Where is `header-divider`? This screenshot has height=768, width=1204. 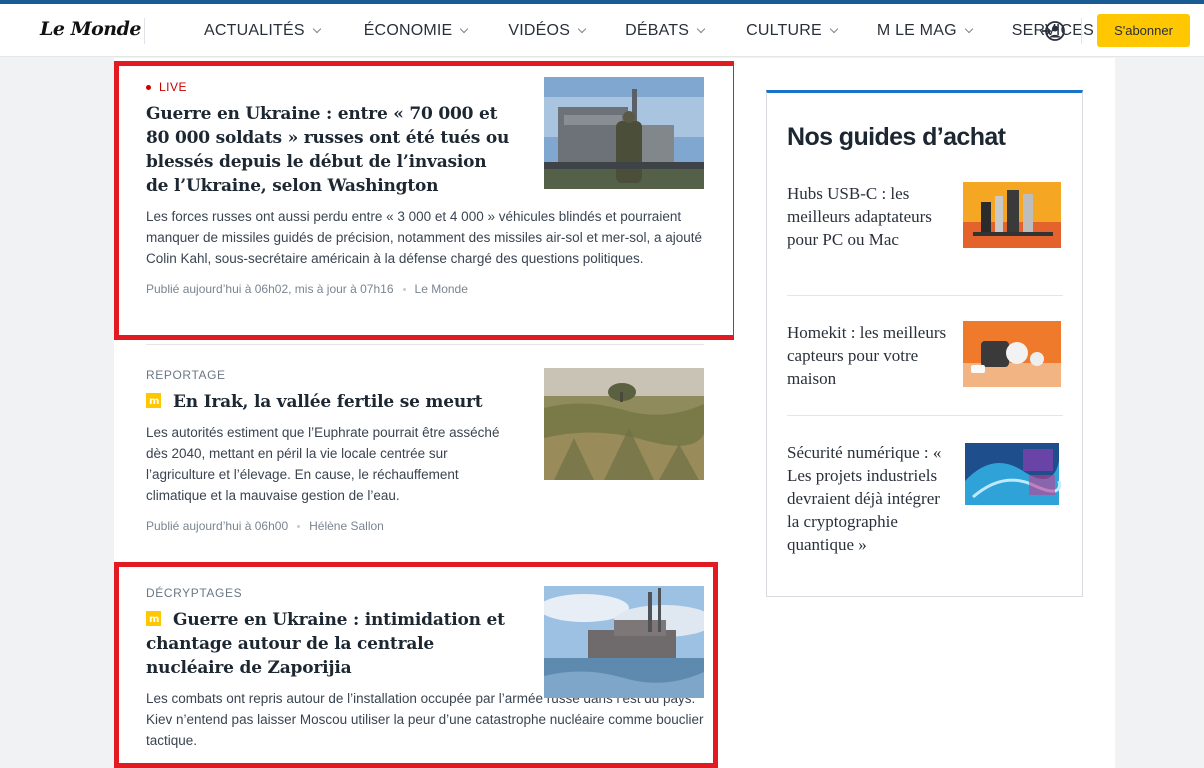 header-divider is located at coordinates (1081, 31).